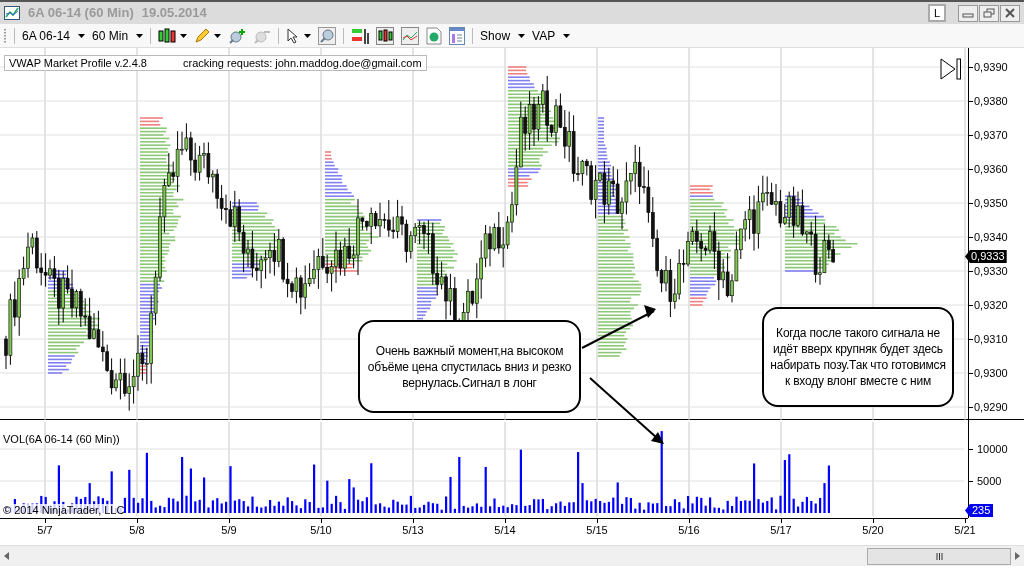 The width and height of the screenshot is (1024, 571). I want to click on date-tick-label: 5/15, so click(597, 530).